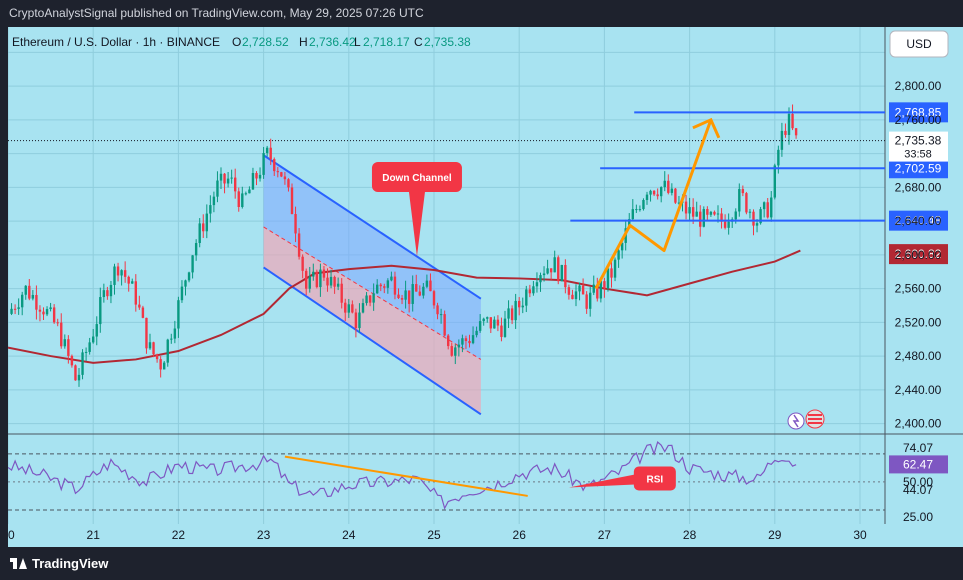  Describe the element at coordinates (815, 419) in the screenshot. I see `flag-stripe` at that location.